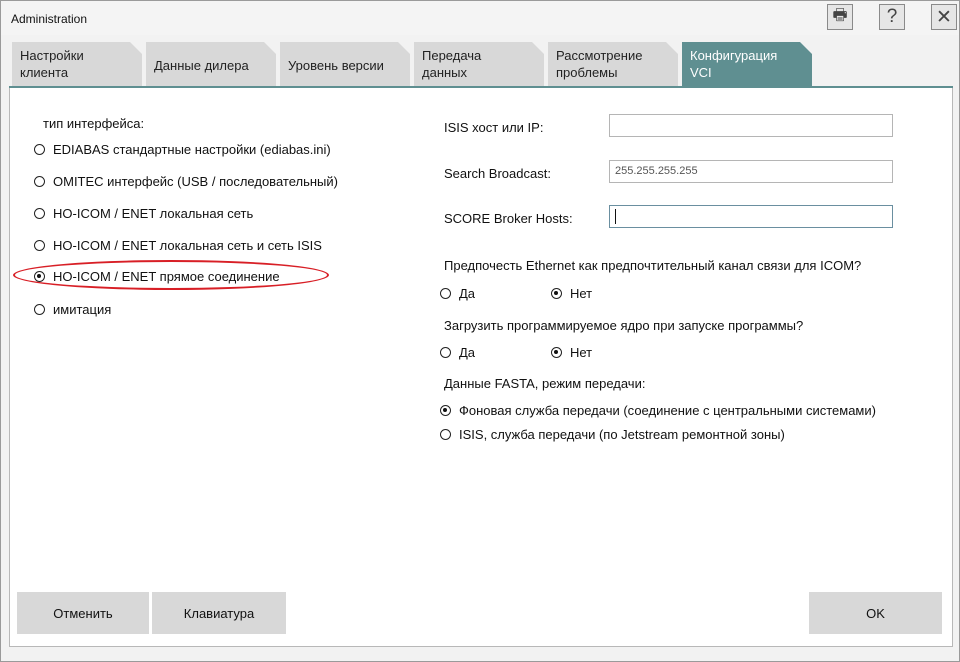 This screenshot has width=960, height=662. I want to click on tab-label: клиента, so click(44, 72).